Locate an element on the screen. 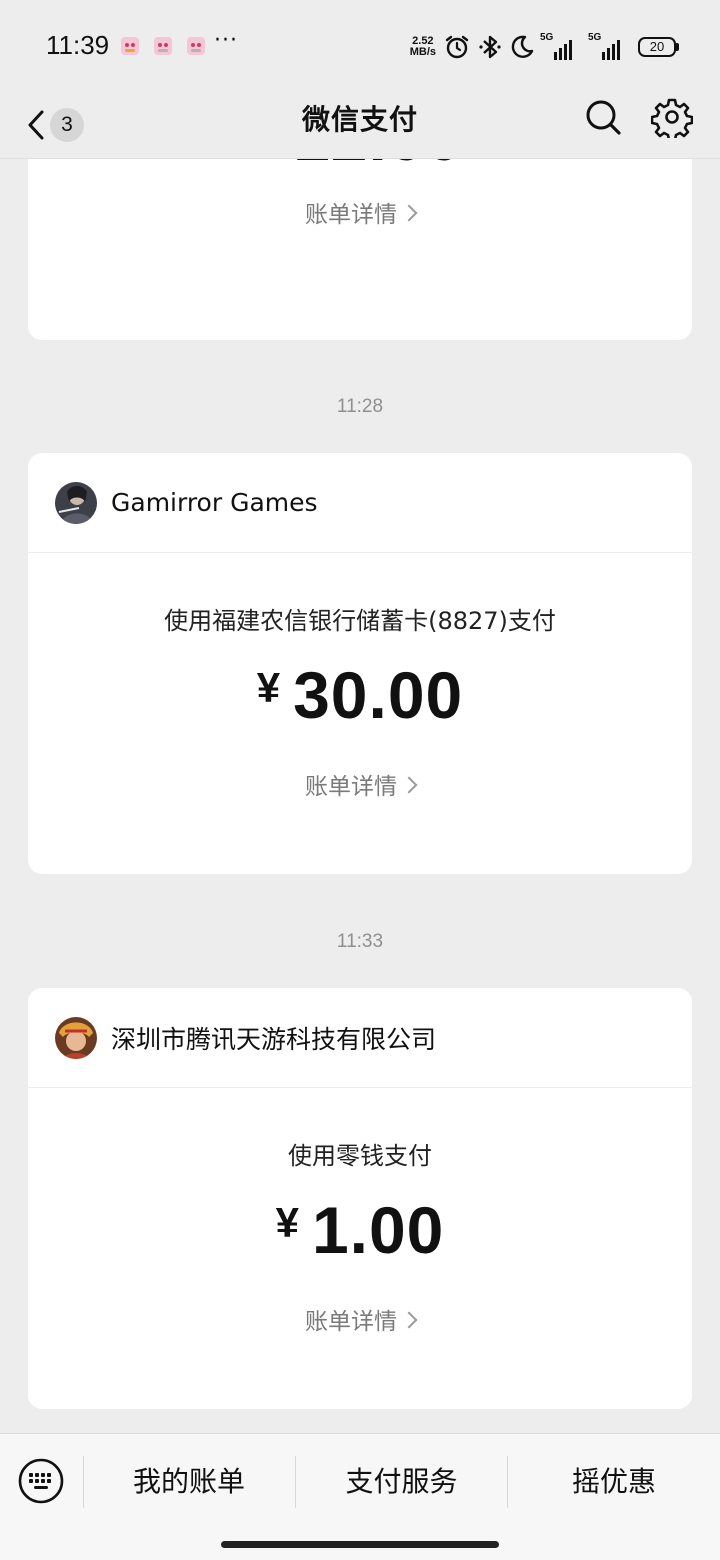  settings-gear-icon is located at coordinates (672, 117).